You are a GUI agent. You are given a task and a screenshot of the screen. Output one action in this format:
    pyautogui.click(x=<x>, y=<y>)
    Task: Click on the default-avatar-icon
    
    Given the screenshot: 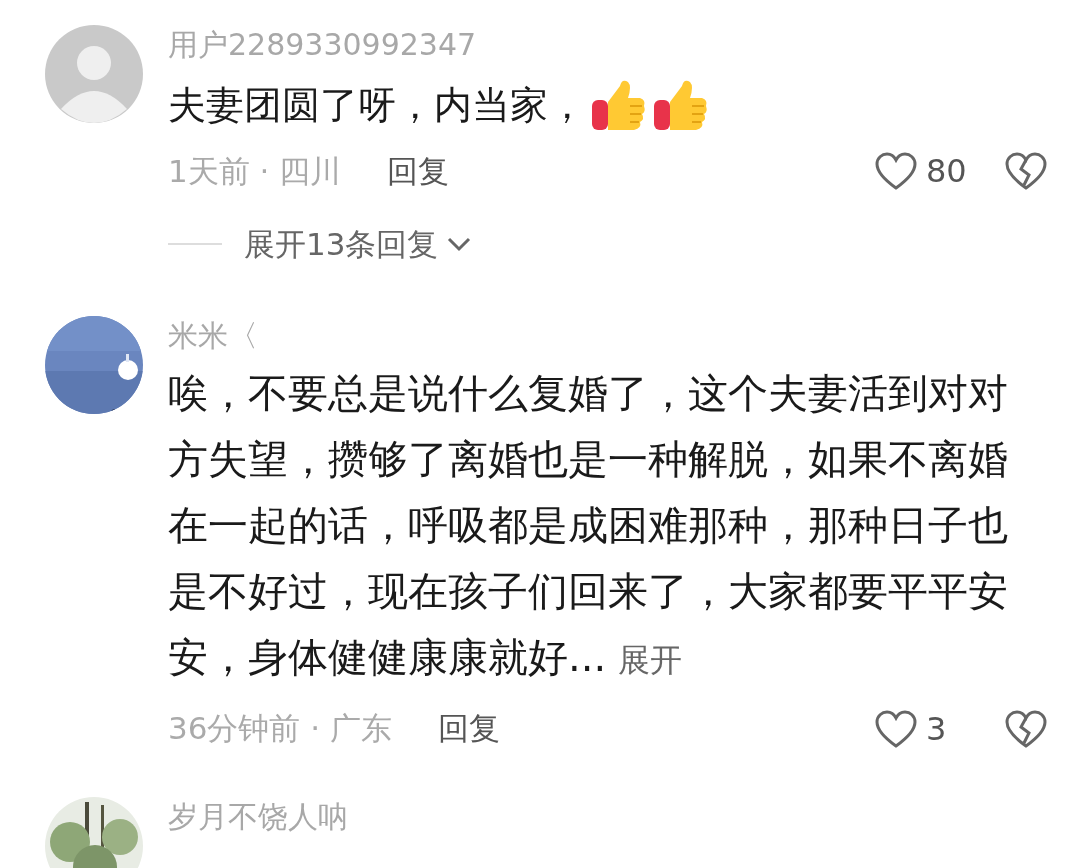 What is the action you would take?
    pyautogui.click(x=94, y=74)
    